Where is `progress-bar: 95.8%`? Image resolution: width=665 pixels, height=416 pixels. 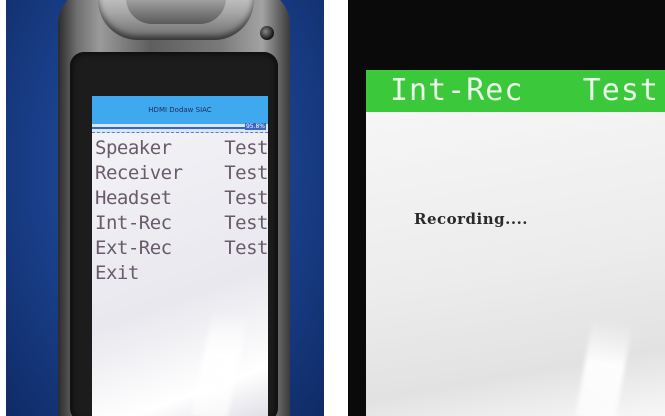
progress-bar: 95.8% is located at coordinates (180, 128).